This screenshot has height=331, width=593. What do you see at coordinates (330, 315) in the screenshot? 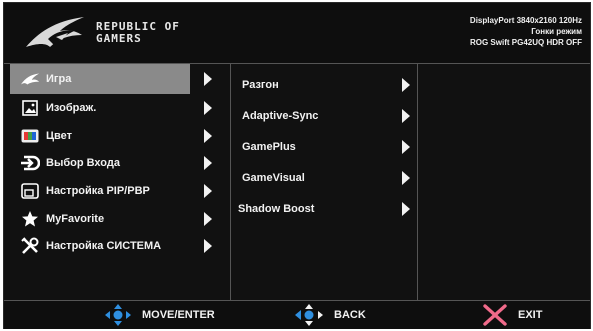
I see `back-hint: BACK` at bounding box center [330, 315].